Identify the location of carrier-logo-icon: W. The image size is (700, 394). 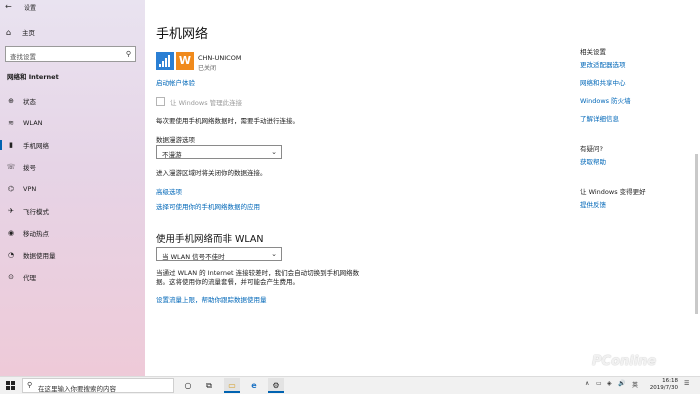
(185, 61).